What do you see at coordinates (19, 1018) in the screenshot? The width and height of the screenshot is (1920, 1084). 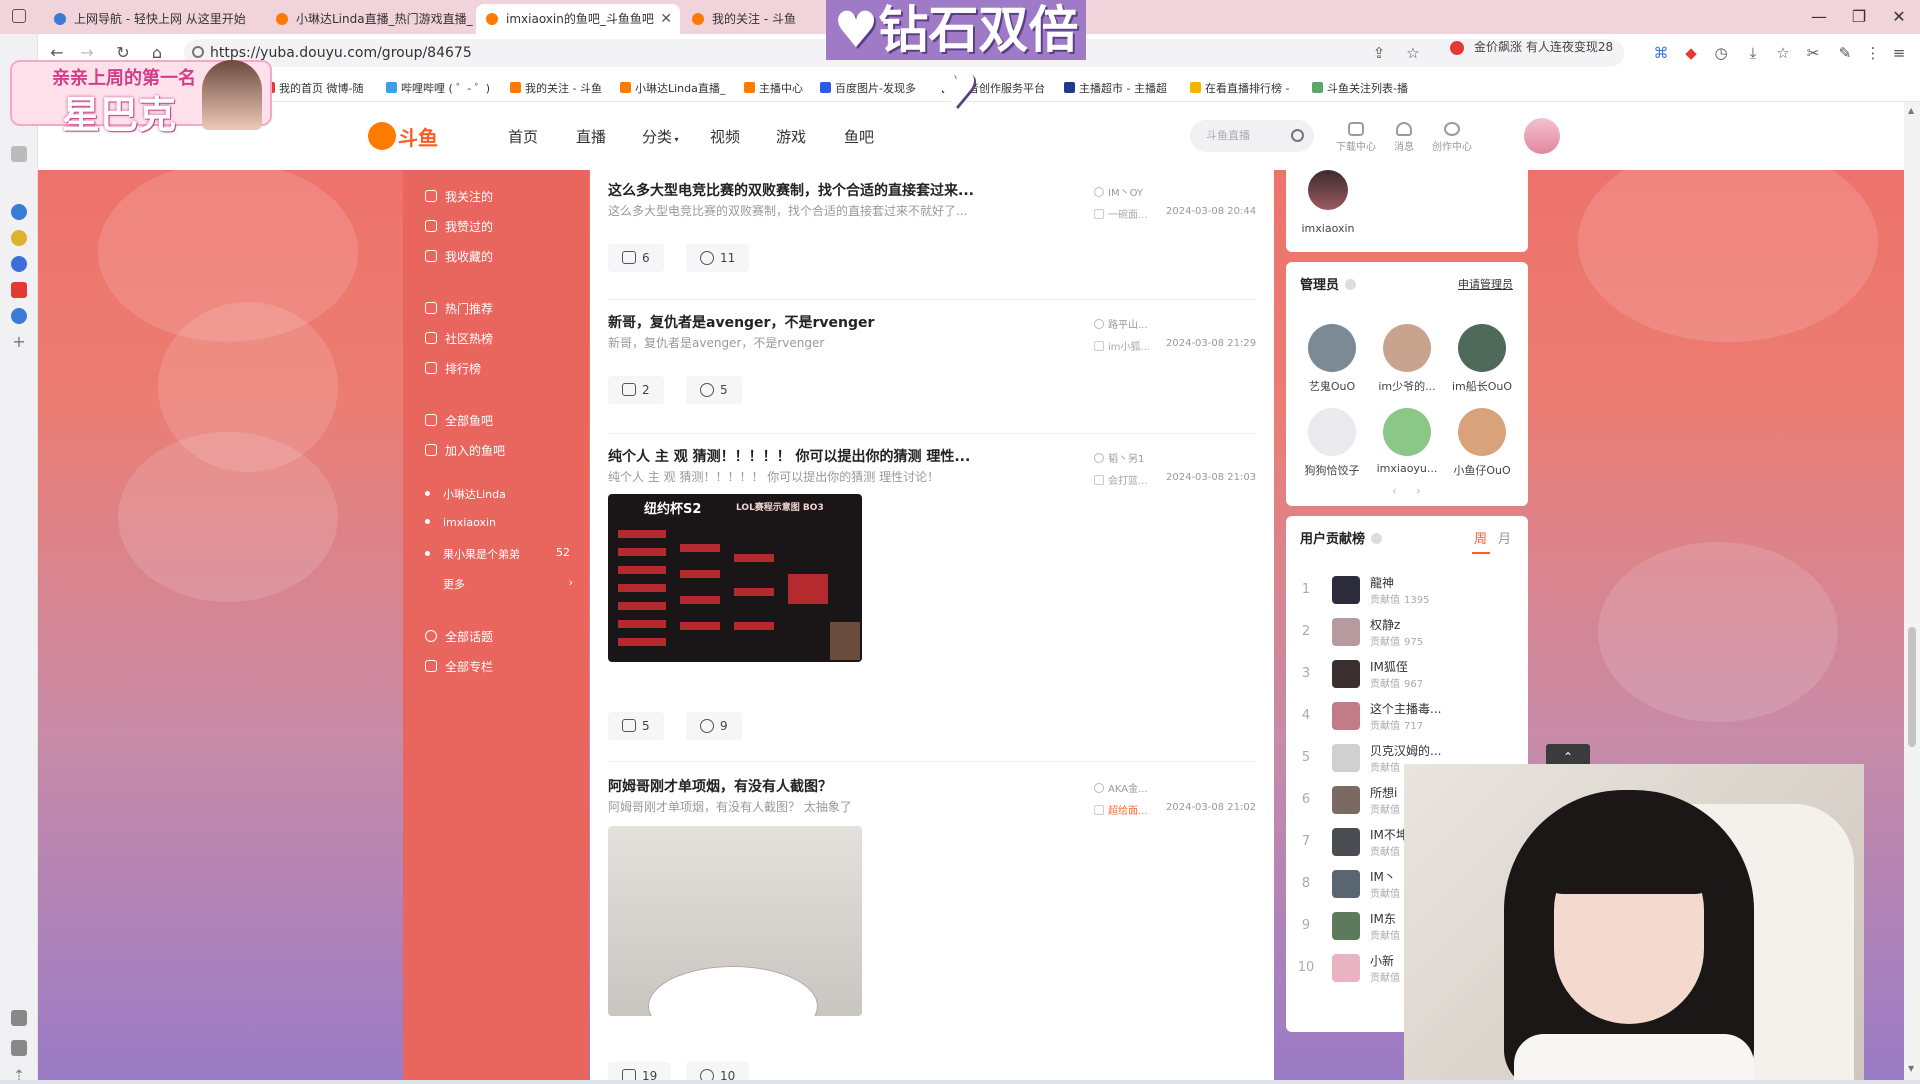 I see `screen-icon` at bounding box center [19, 1018].